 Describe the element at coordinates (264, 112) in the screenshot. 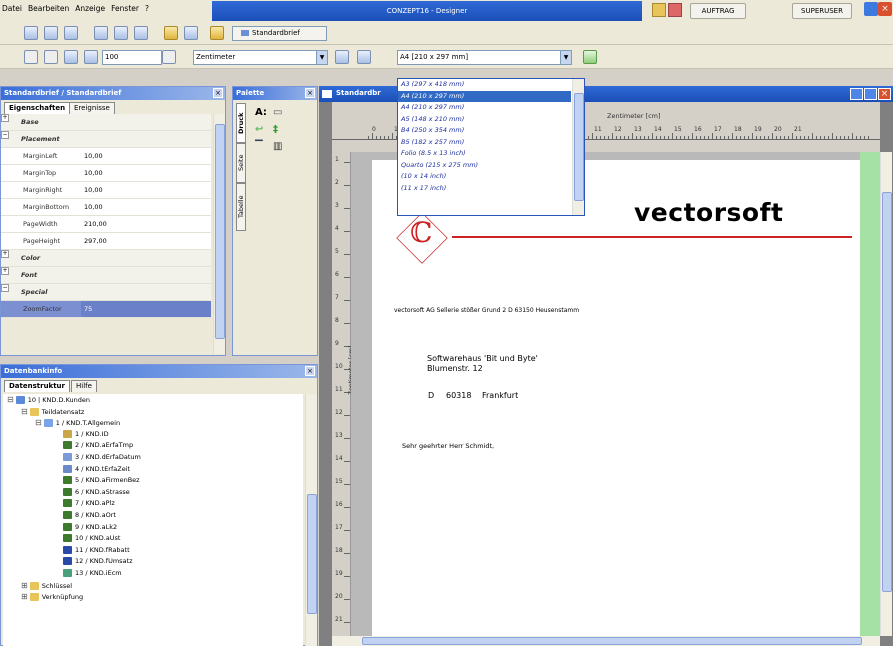

I see `text-tool-icon: A:` at that location.